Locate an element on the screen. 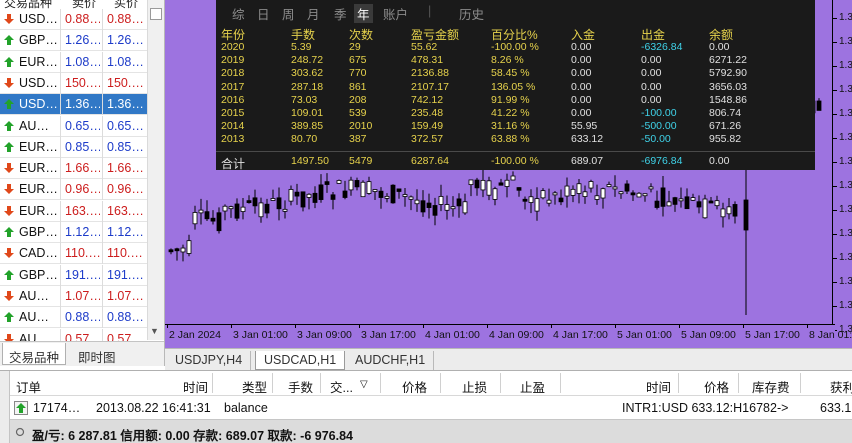 This screenshot has height=443, width=852. col-close-price: 价格 is located at coordinates (716, 386).